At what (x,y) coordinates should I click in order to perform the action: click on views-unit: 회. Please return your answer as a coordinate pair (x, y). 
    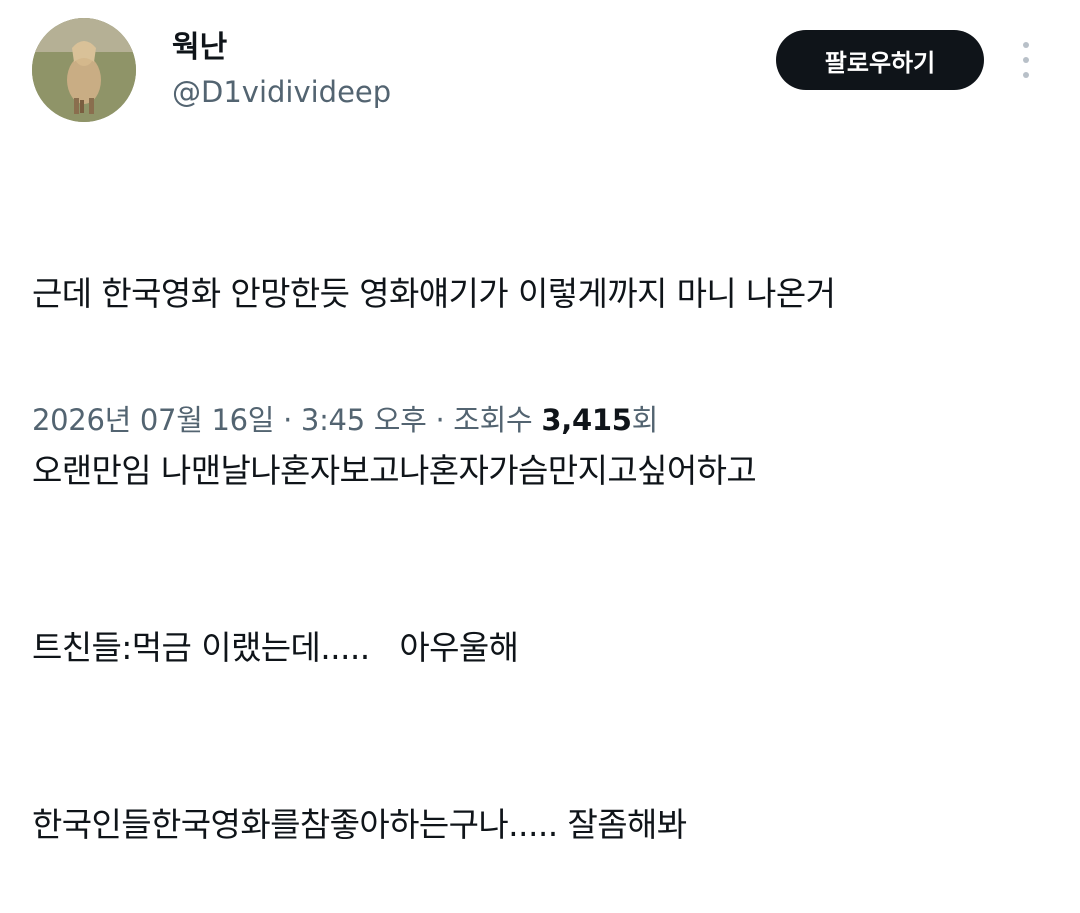
    Looking at the image, I should click on (645, 420).